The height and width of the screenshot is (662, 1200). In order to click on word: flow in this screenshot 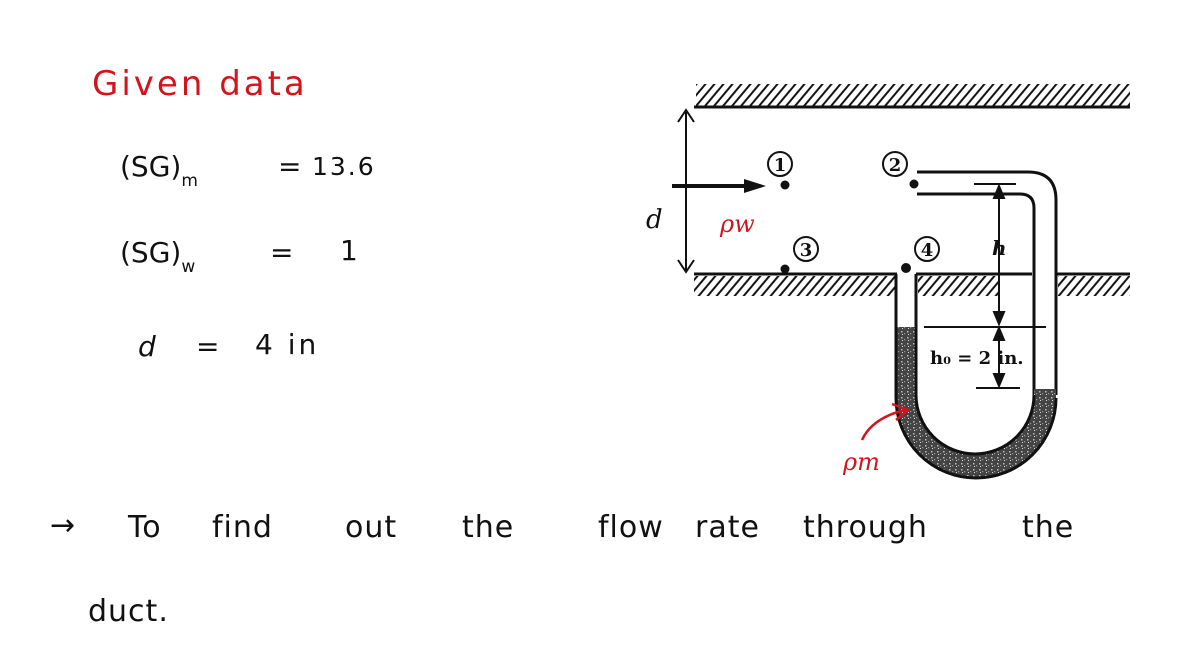, I will do `click(631, 527)`.